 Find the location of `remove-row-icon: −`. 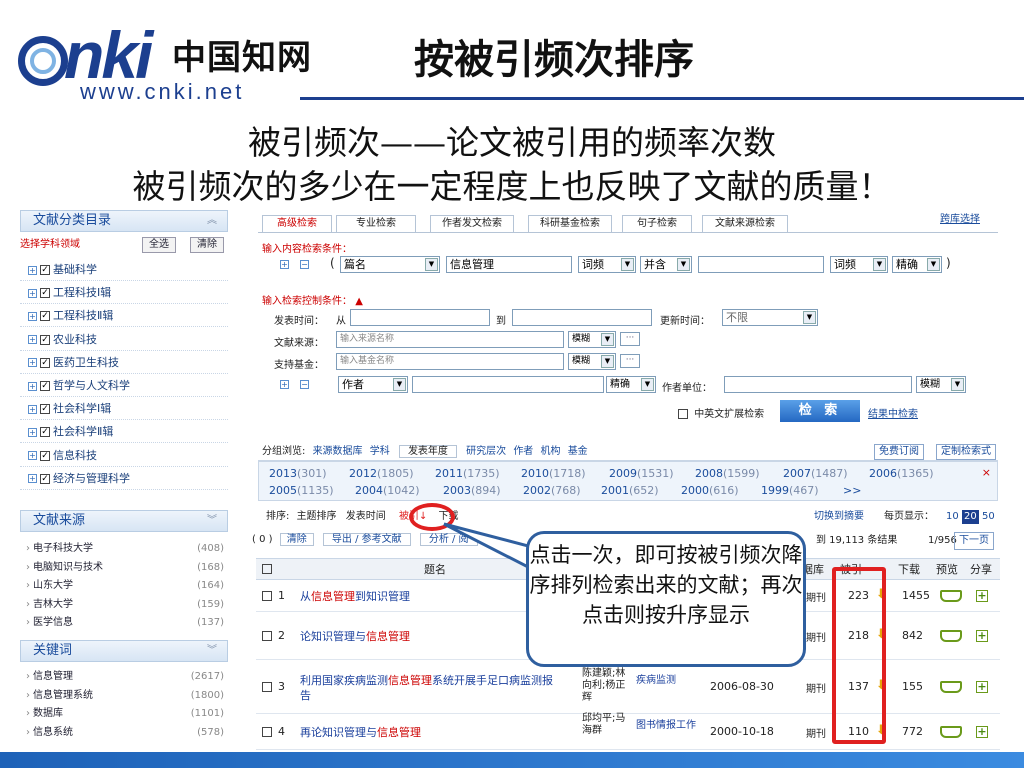

remove-row-icon: − is located at coordinates (304, 384).